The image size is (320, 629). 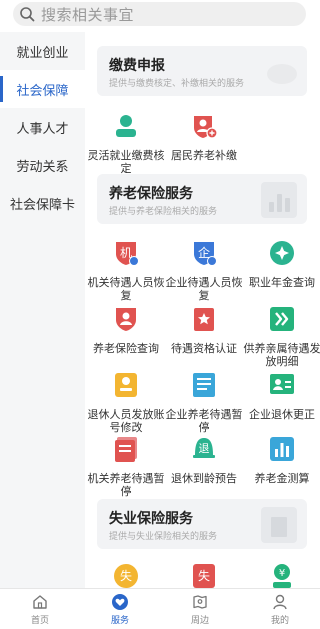 I want to click on search-bar: 搜索相关事宜, so click(x=160, y=15).